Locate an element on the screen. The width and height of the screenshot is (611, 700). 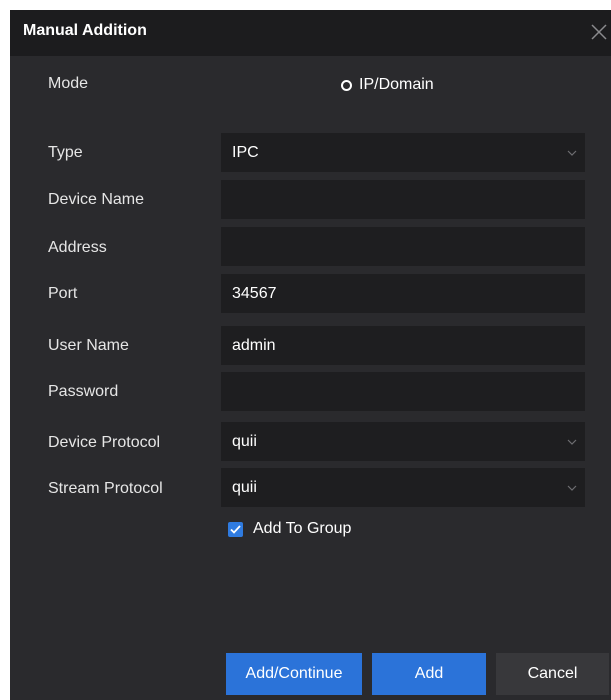
password-label: Password is located at coordinates (83, 391).